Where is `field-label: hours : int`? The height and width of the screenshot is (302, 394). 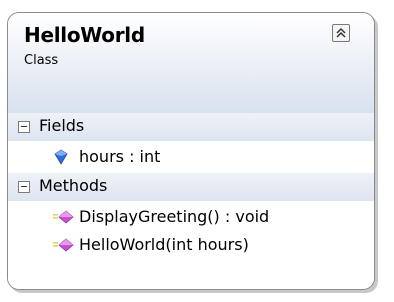 field-label: hours : int is located at coordinates (120, 156).